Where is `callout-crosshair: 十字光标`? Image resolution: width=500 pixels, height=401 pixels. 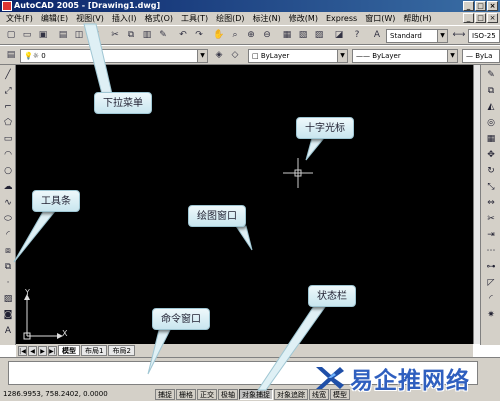 callout-crosshair: 十字光标 is located at coordinates (325, 128).